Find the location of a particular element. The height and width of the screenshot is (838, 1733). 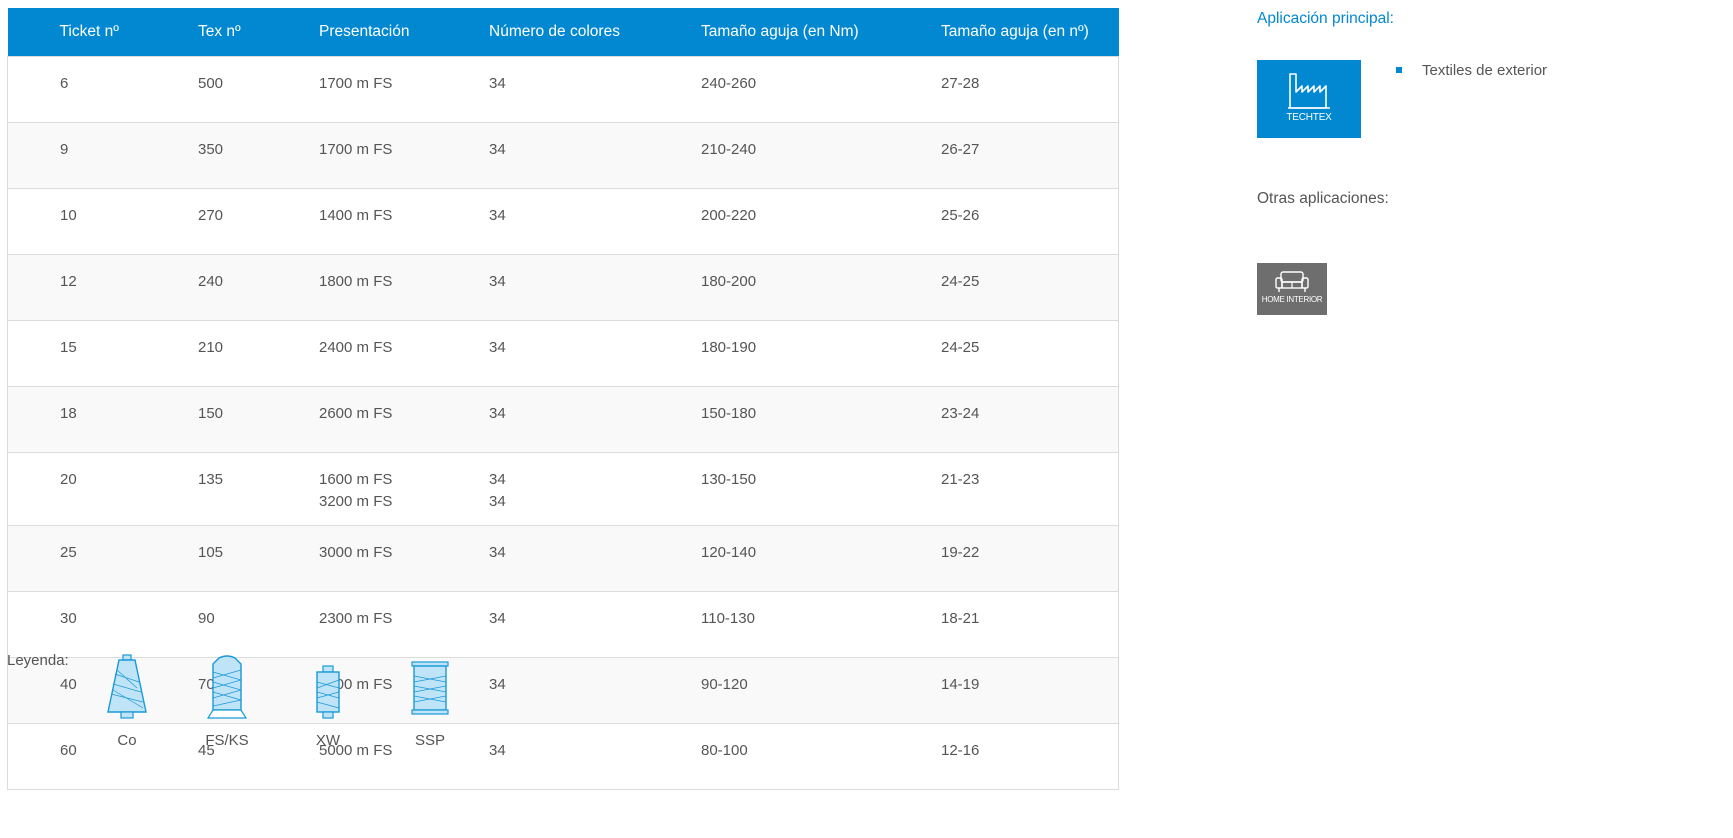

cell-ticket: 9 is located at coordinates (102, 155).